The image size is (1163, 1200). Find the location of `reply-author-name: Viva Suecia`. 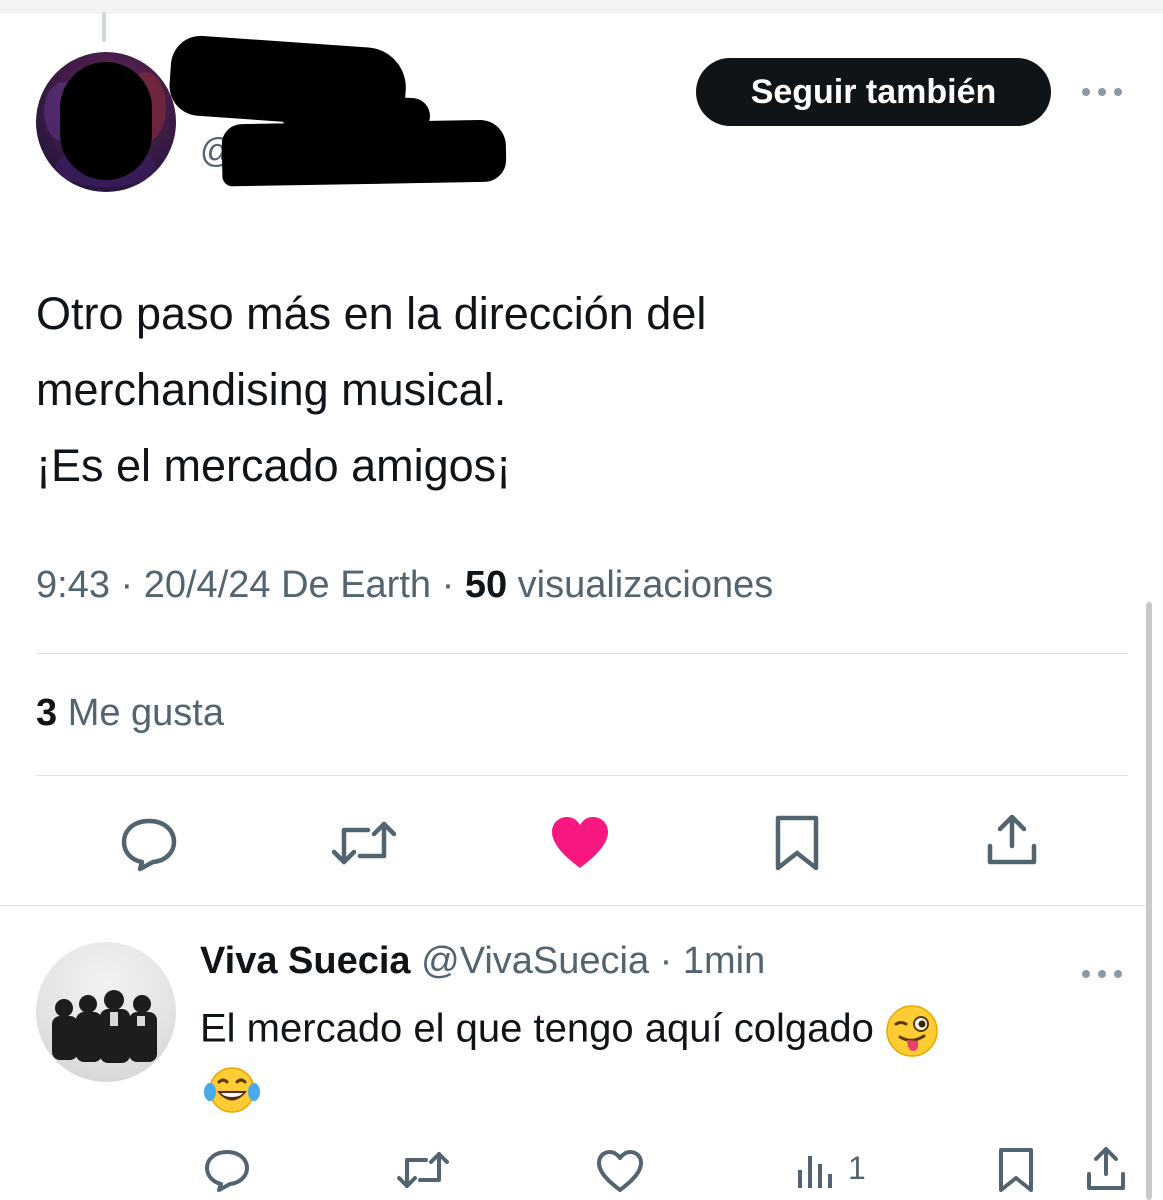

reply-author-name: Viva Suecia is located at coordinates (305, 961).